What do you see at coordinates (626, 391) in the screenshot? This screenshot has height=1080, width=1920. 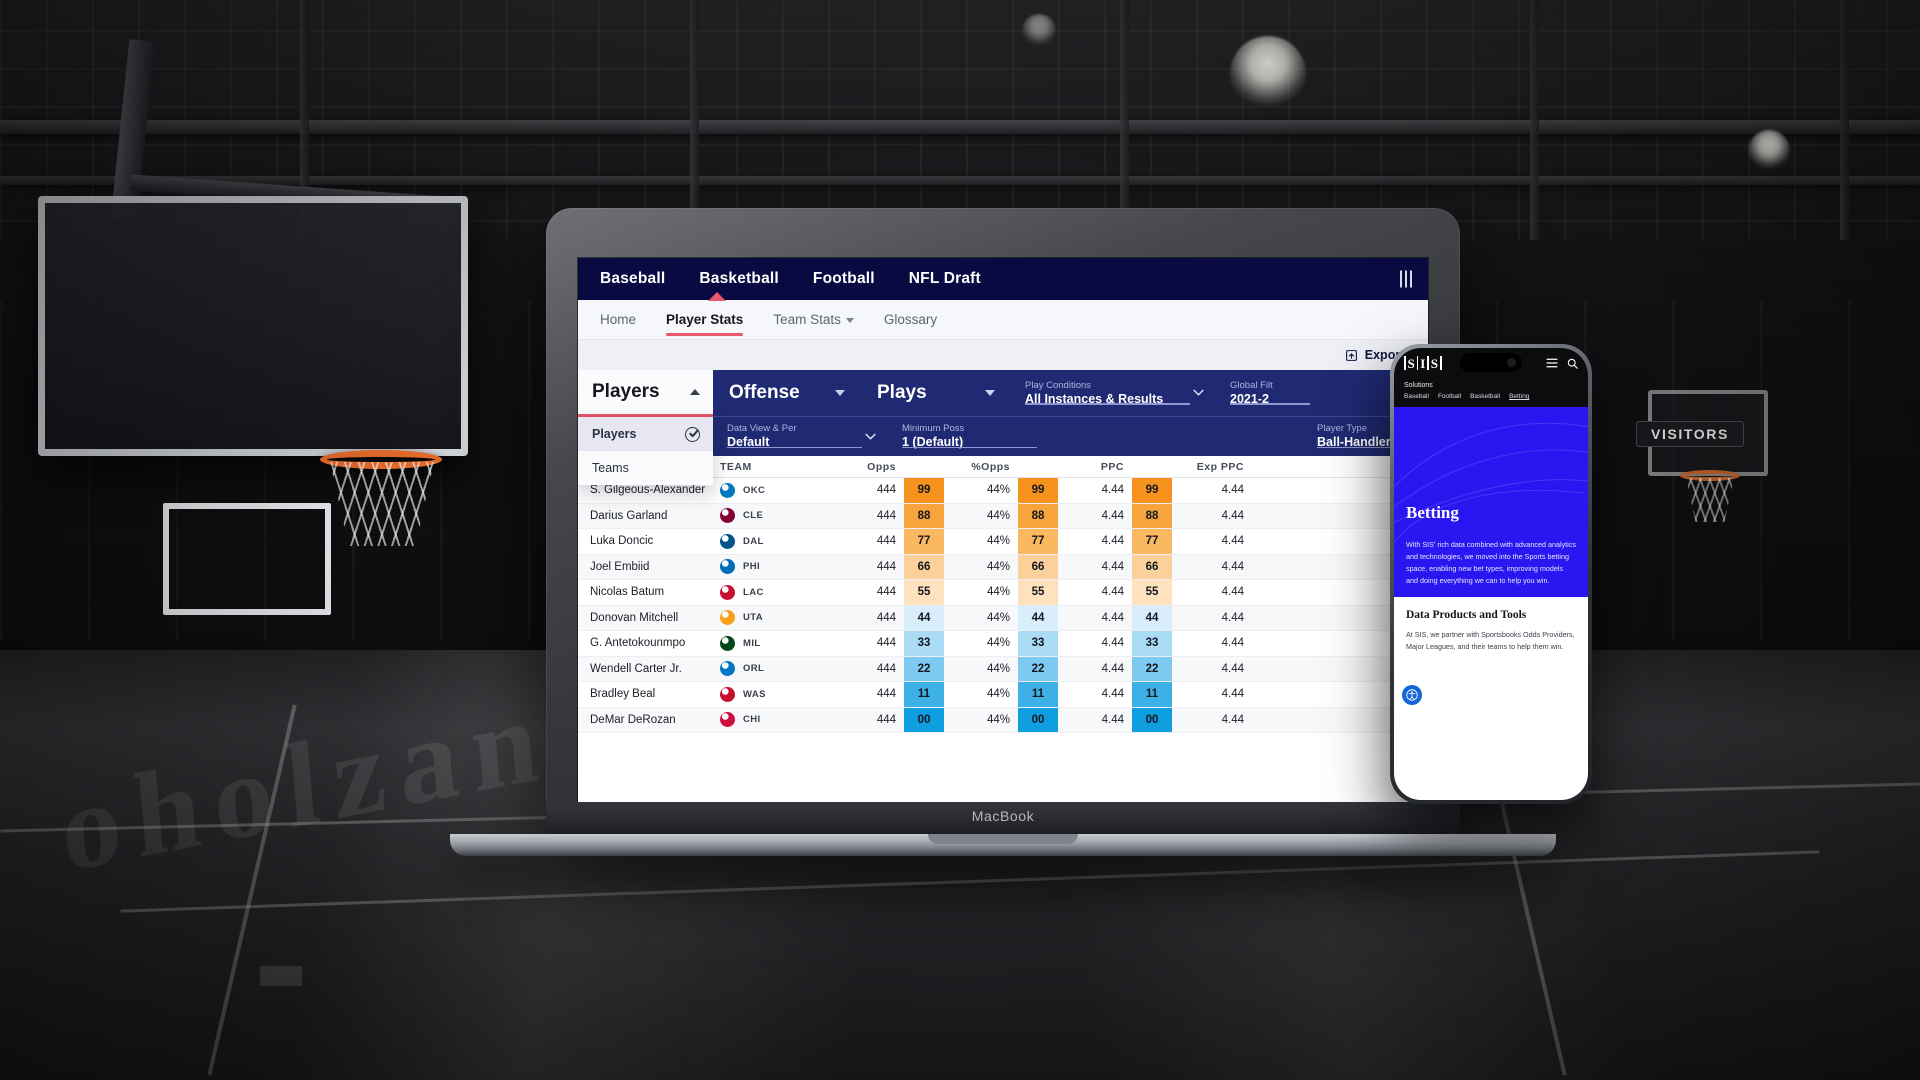 I see `entity-selector-value: Players` at bounding box center [626, 391].